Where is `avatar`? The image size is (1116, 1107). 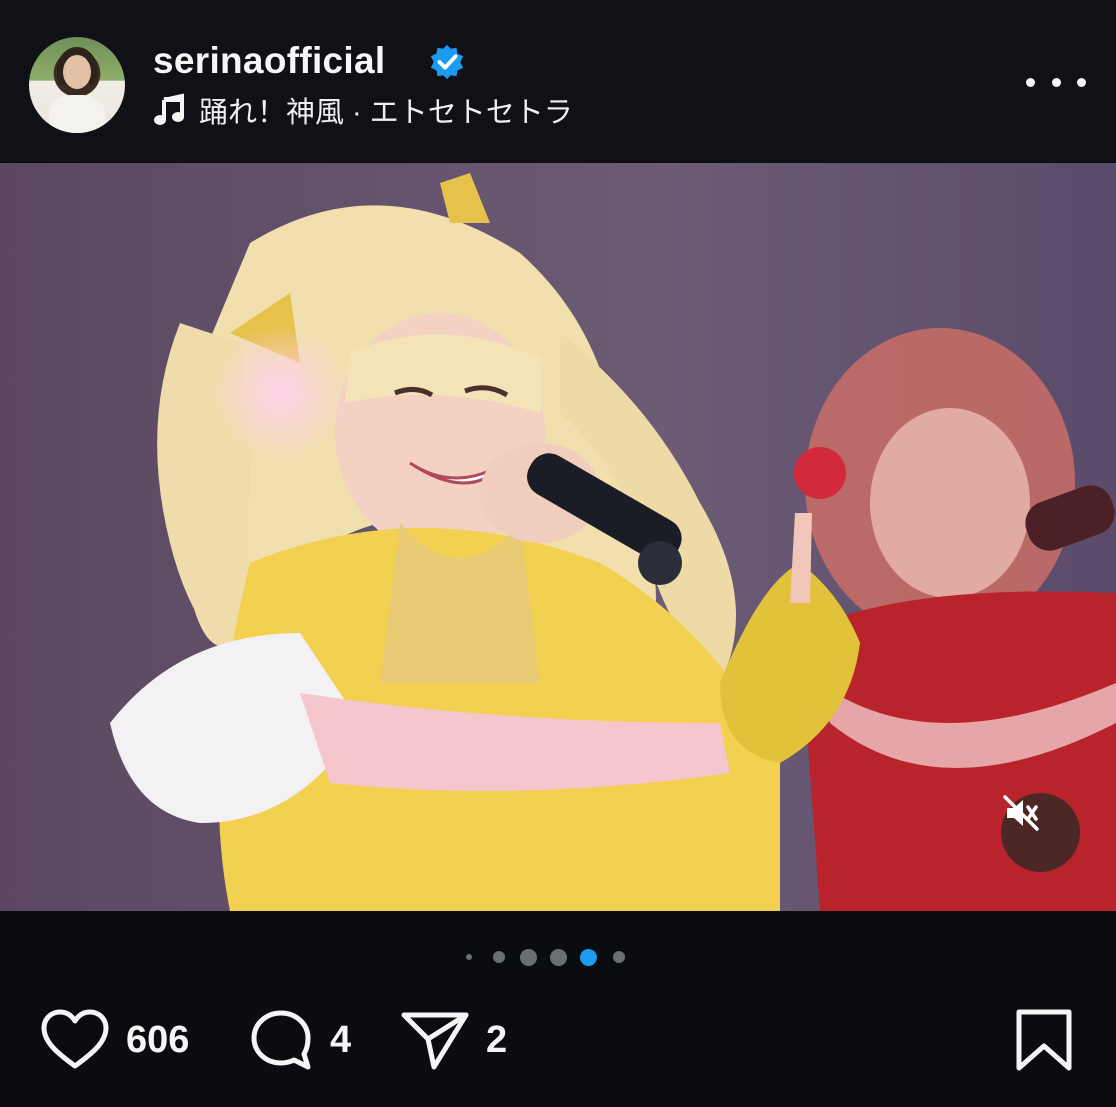
avatar is located at coordinates (77, 85).